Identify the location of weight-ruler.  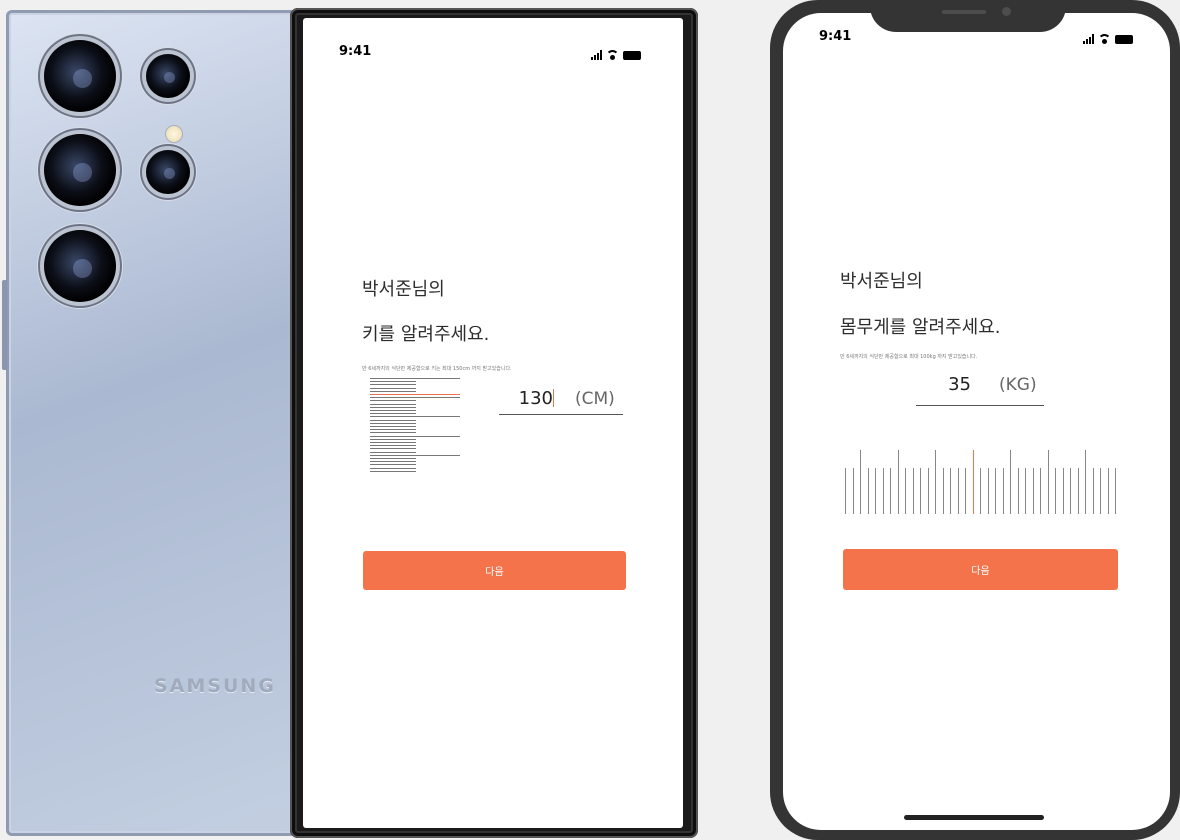
(983, 481).